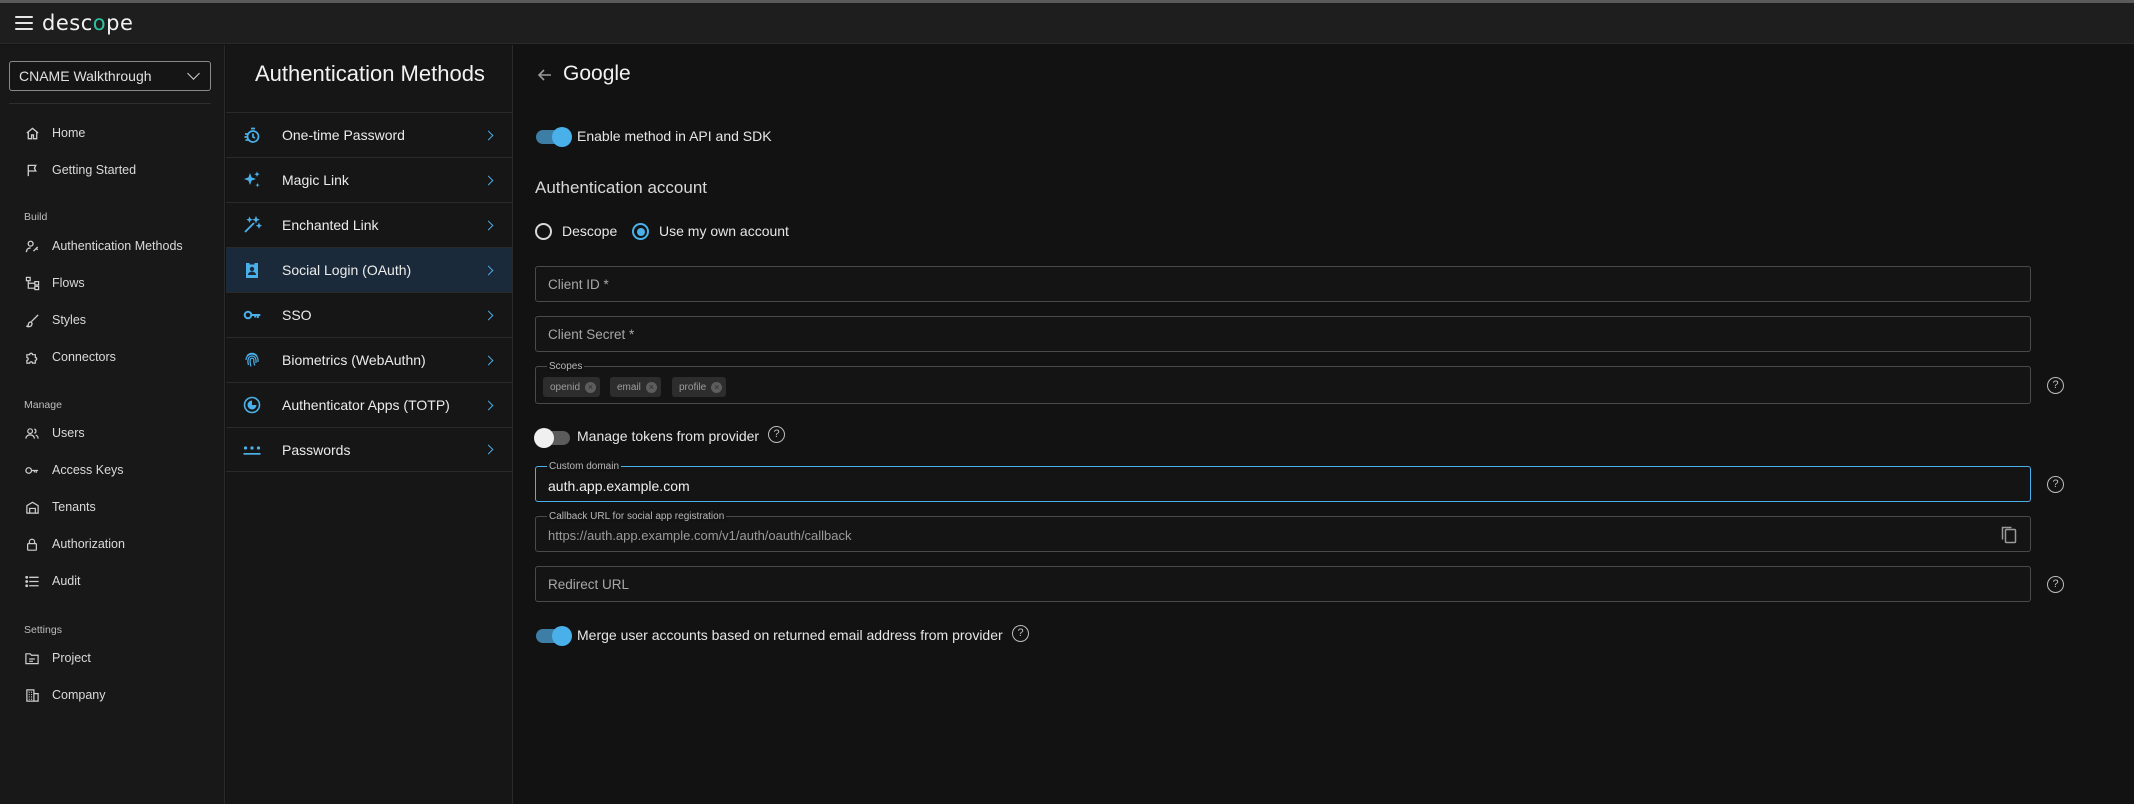 The height and width of the screenshot is (804, 2134). I want to click on dots-icon, so click(252, 450).